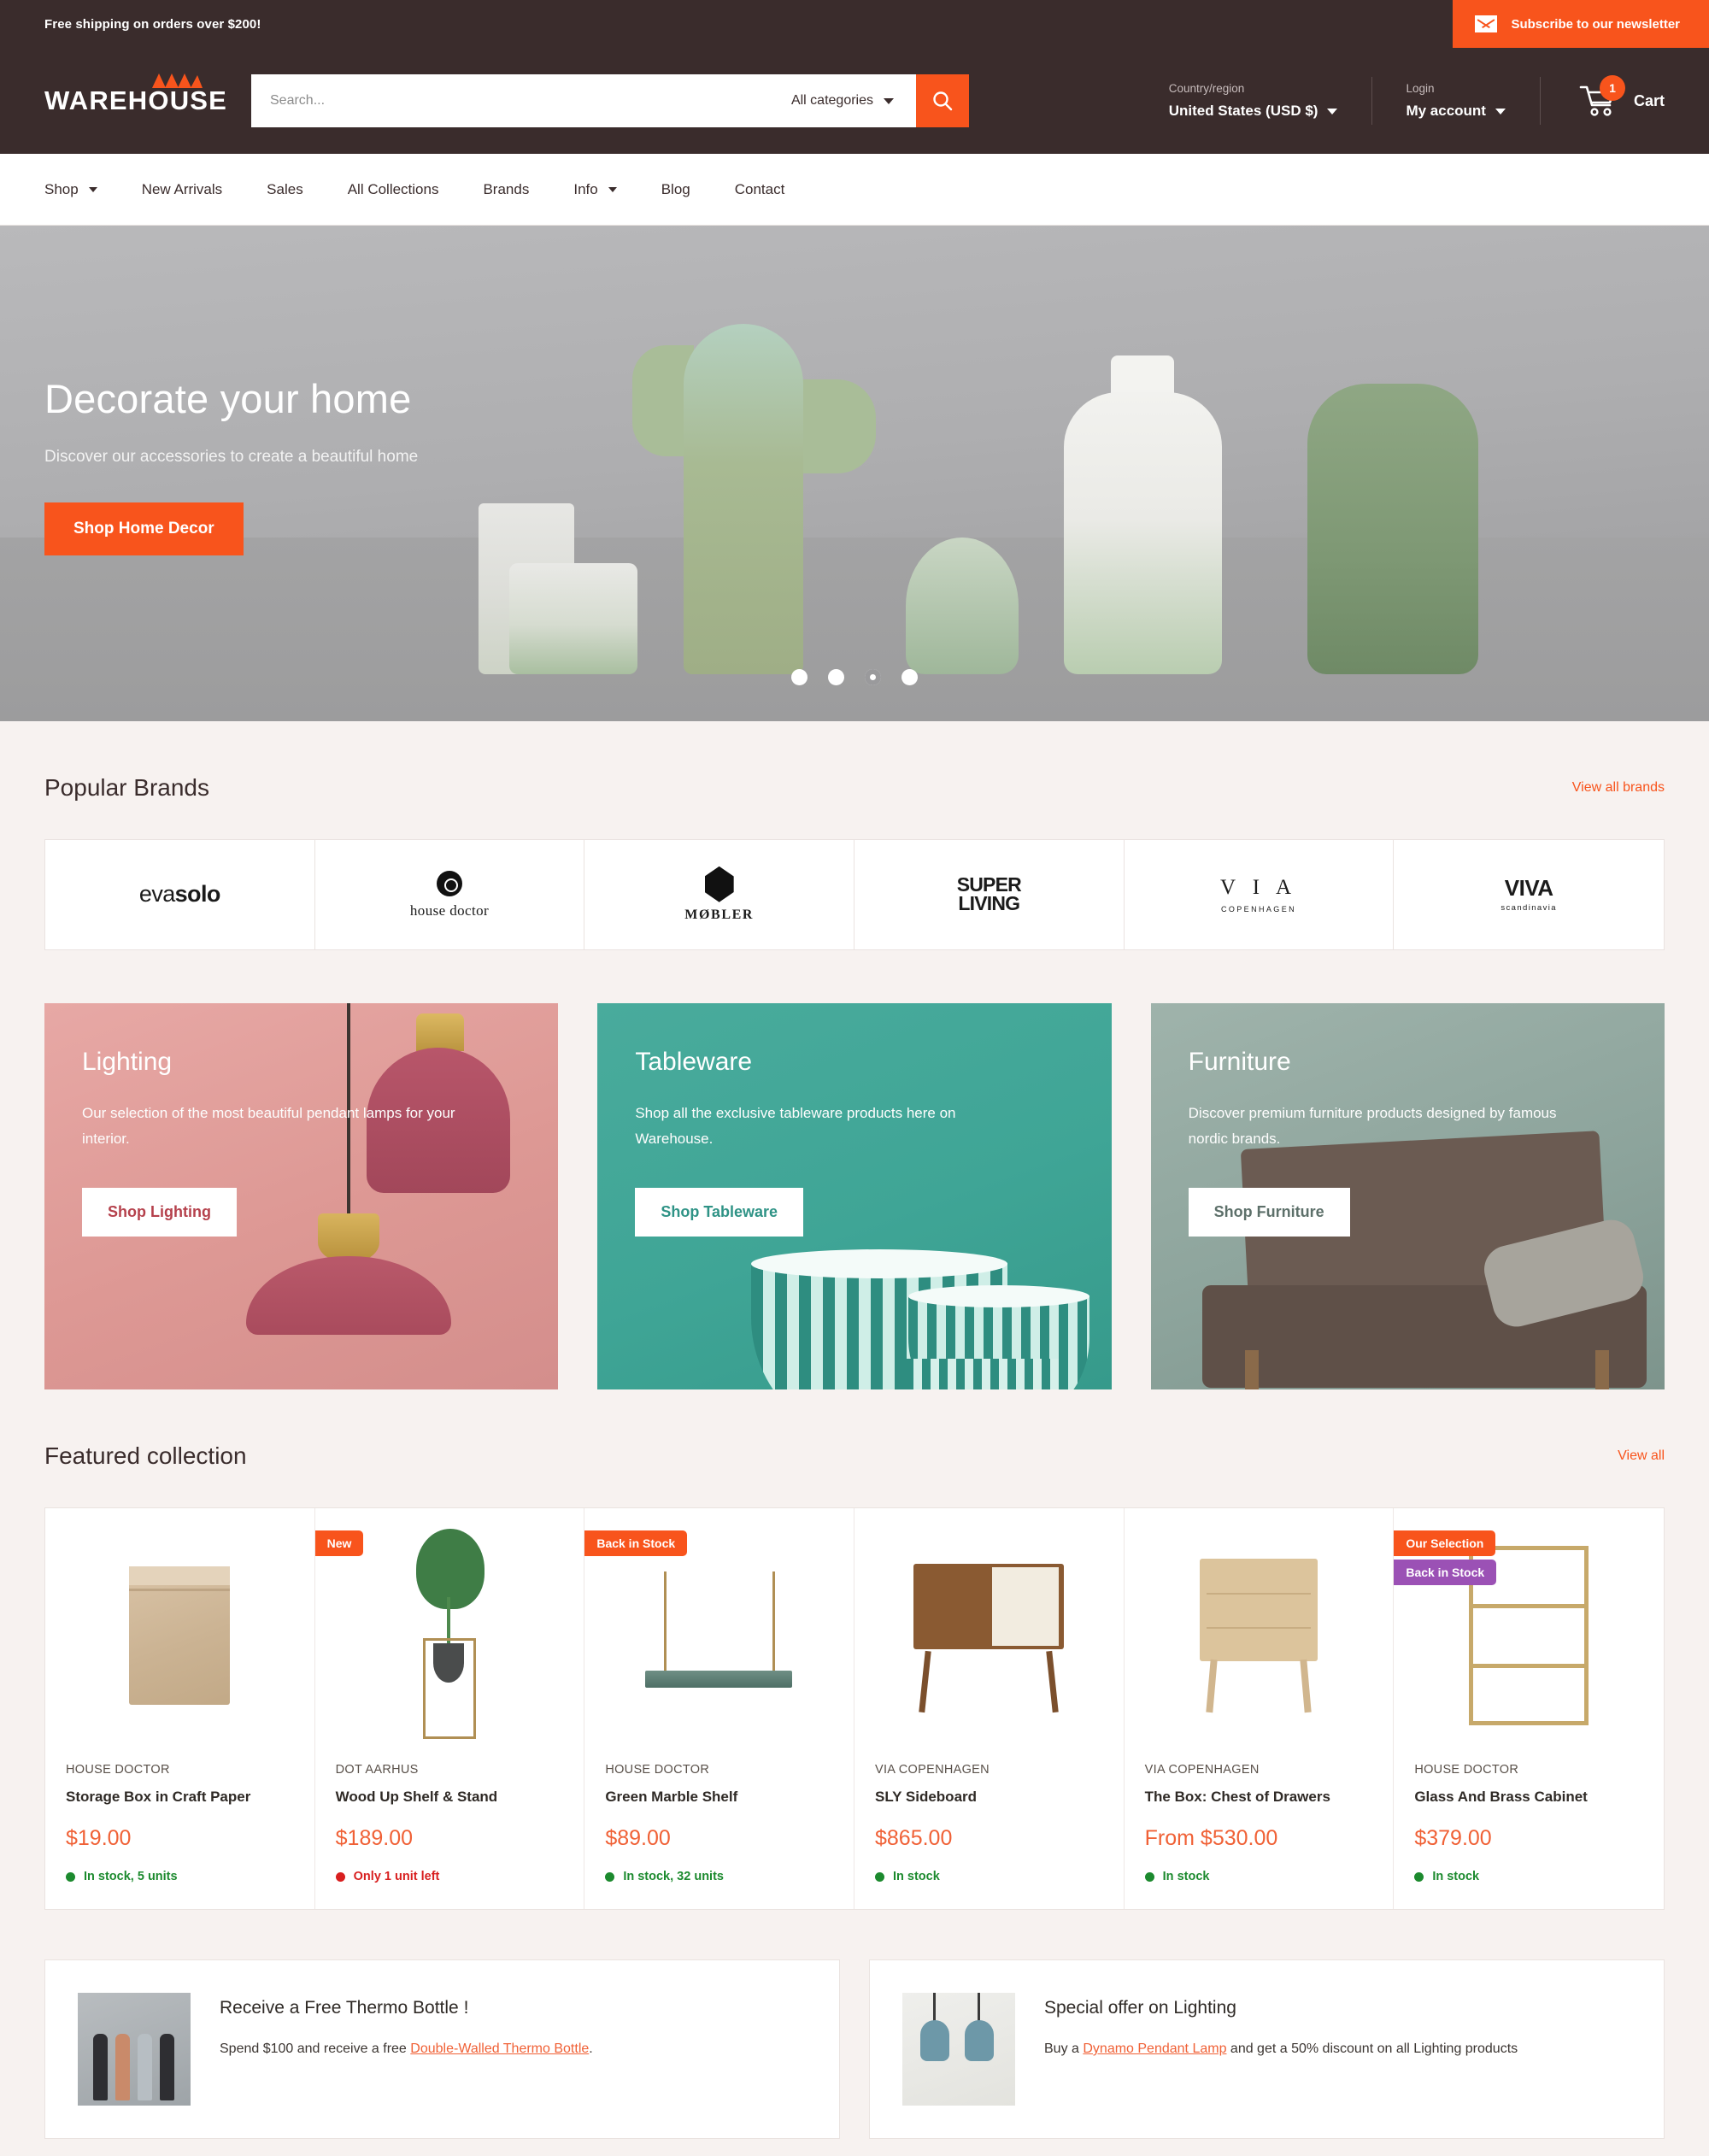 This screenshot has width=1709, height=2156. What do you see at coordinates (989, 1635) in the screenshot?
I see `product-image` at bounding box center [989, 1635].